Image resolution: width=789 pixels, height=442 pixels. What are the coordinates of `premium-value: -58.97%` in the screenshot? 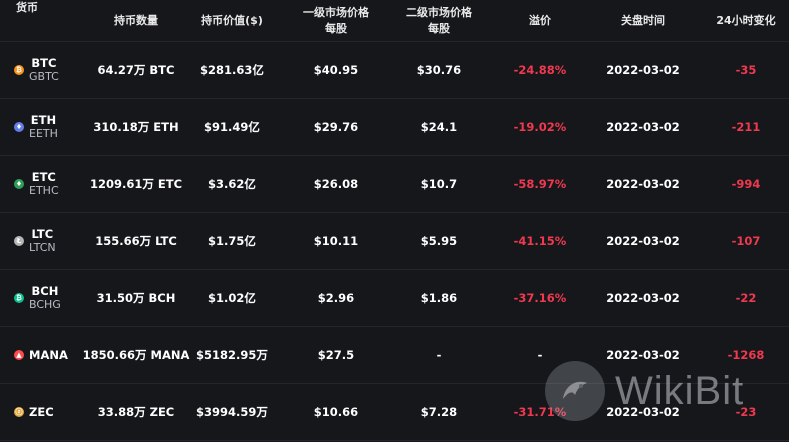 It's located at (540, 184).